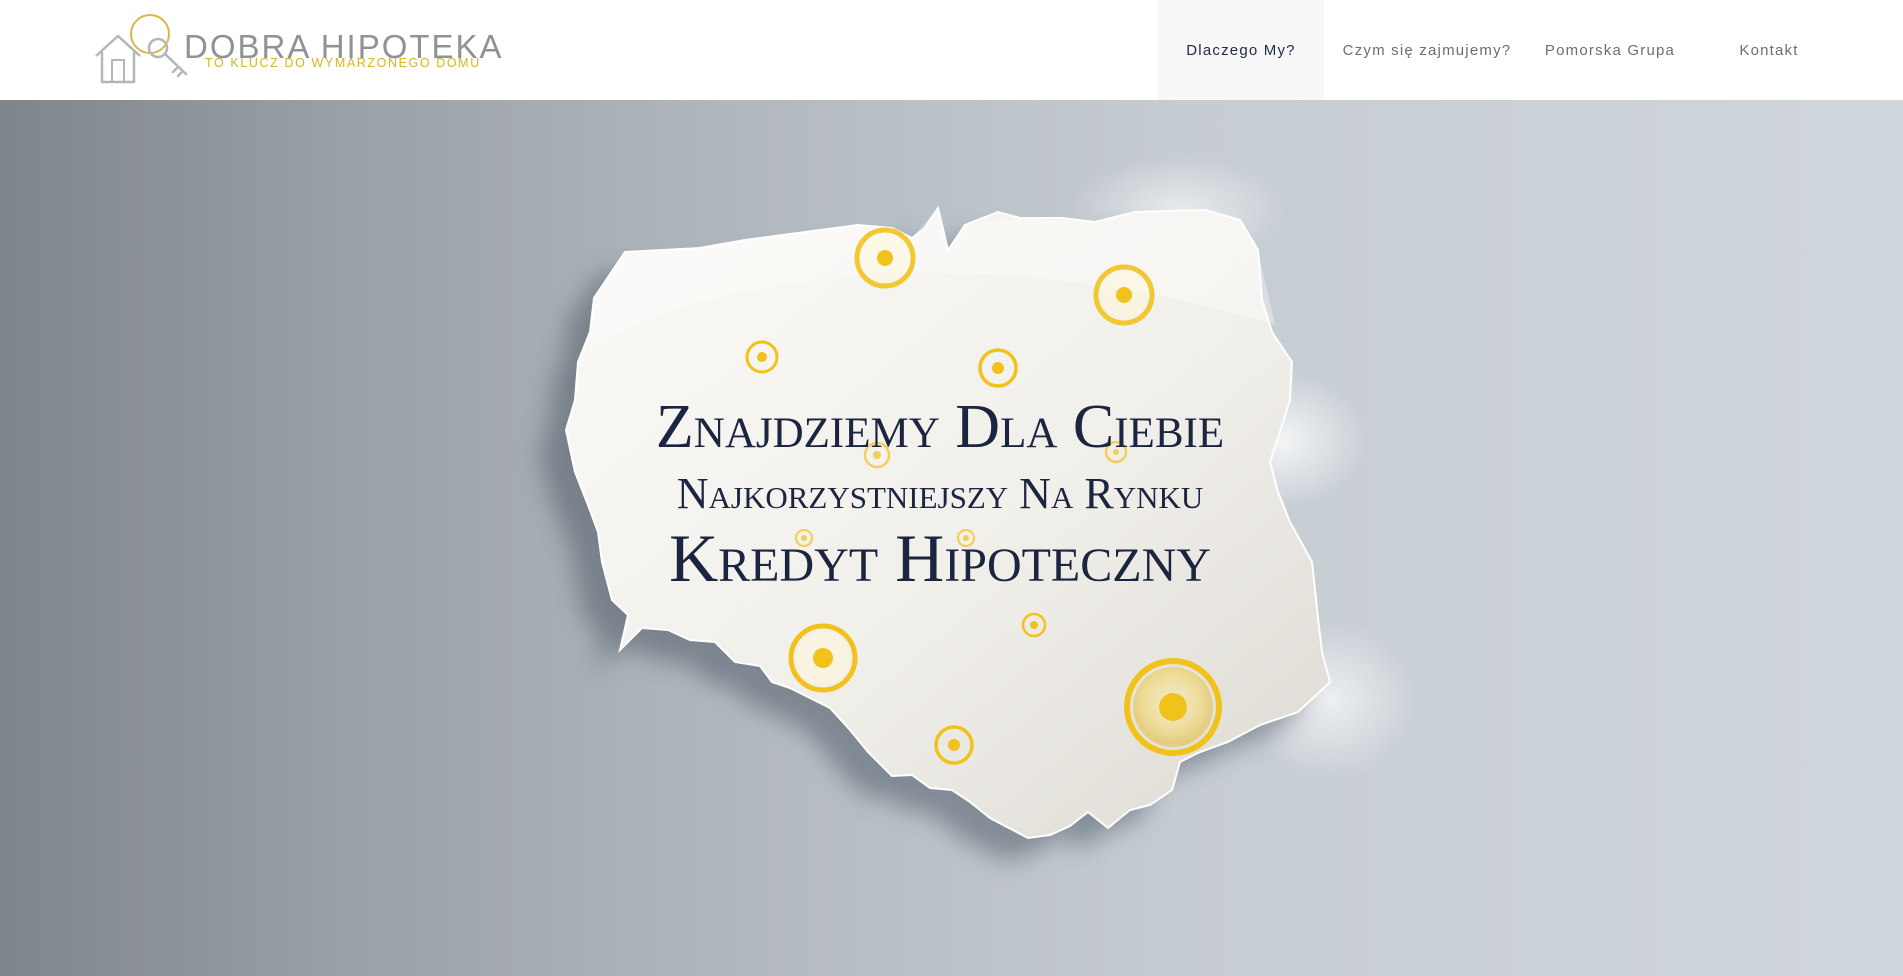 This screenshot has width=1903, height=976. What do you see at coordinates (940, 493) in the screenshot?
I see `hero-heading-line2: Najkorzystniejszy Na Rynku` at bounding box center [940, 493].